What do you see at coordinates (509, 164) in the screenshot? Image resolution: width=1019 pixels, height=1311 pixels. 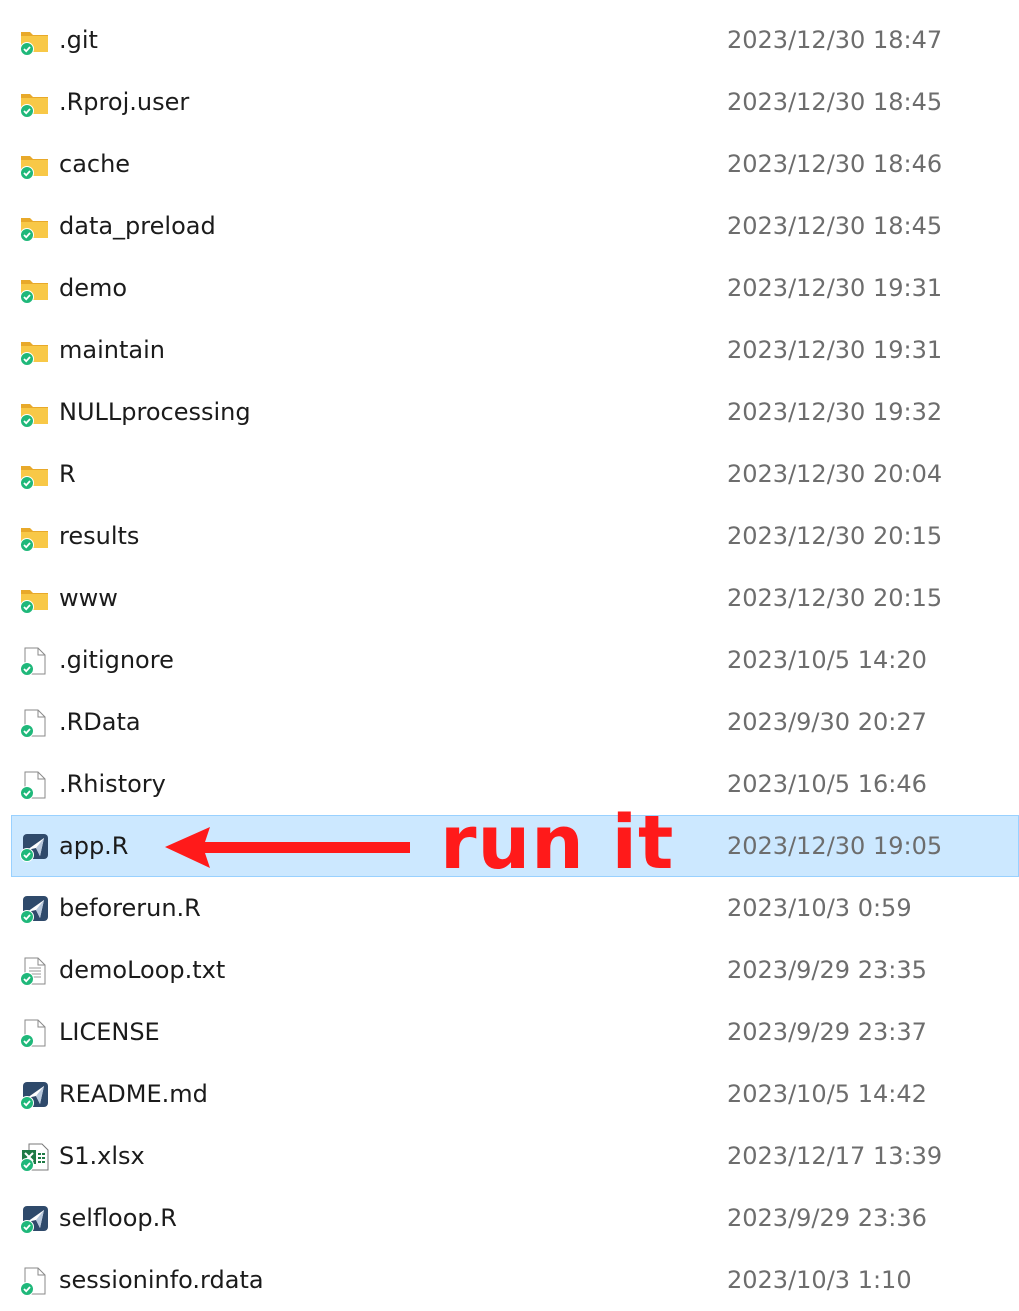 I see `file-row: cache 2023/12/30 18:46` at bounding box center [509, 164].